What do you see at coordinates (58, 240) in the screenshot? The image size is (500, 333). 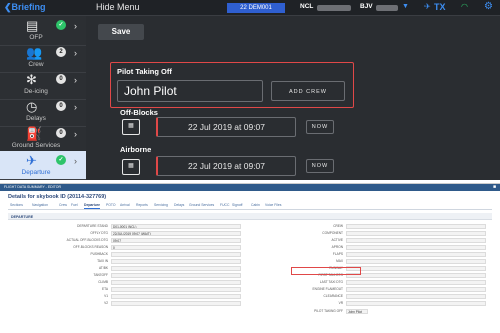 I see `detail-row: ACTUAL OFF-BLOCKS DTG` at bounding box center [58, 240].